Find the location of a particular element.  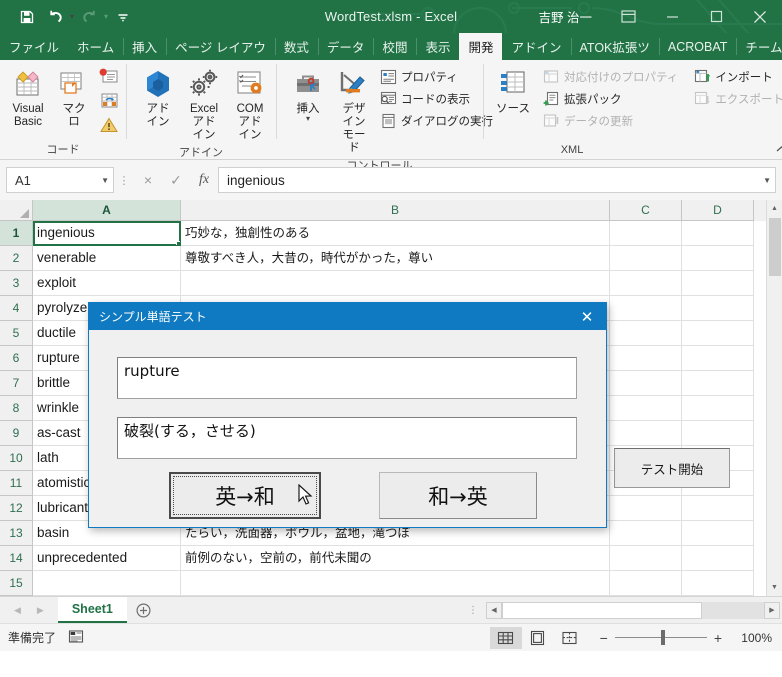

properties-button: プロパティ is located at coordinates (437, 76).